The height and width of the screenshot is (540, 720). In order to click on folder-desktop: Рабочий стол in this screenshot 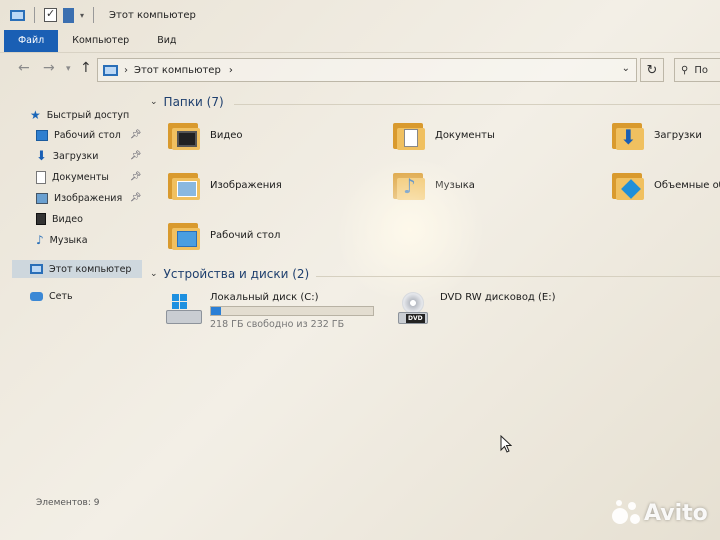, I will do `click(224, 235)`.